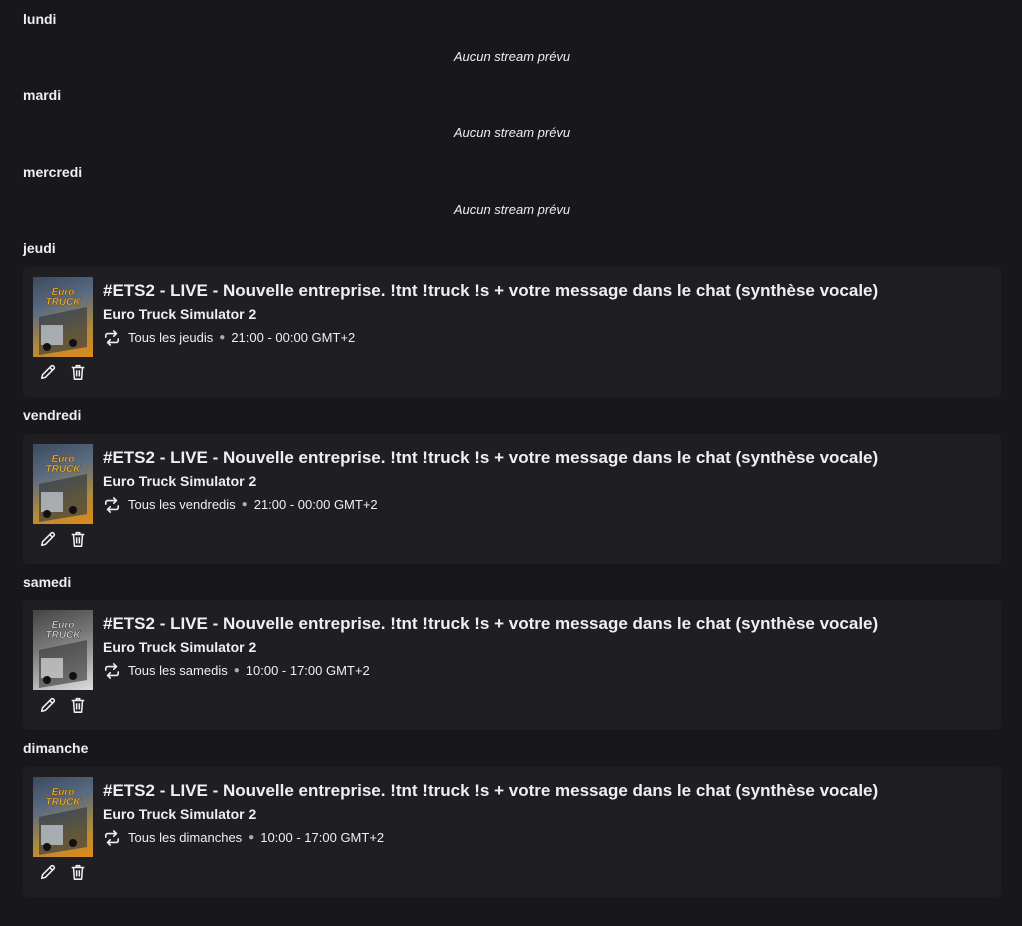 This screenshot has width=1022, height=926. Describe the element at coordinates (40, 19) in the screenshot. I see `day-label-lundi: lundi` at that location.